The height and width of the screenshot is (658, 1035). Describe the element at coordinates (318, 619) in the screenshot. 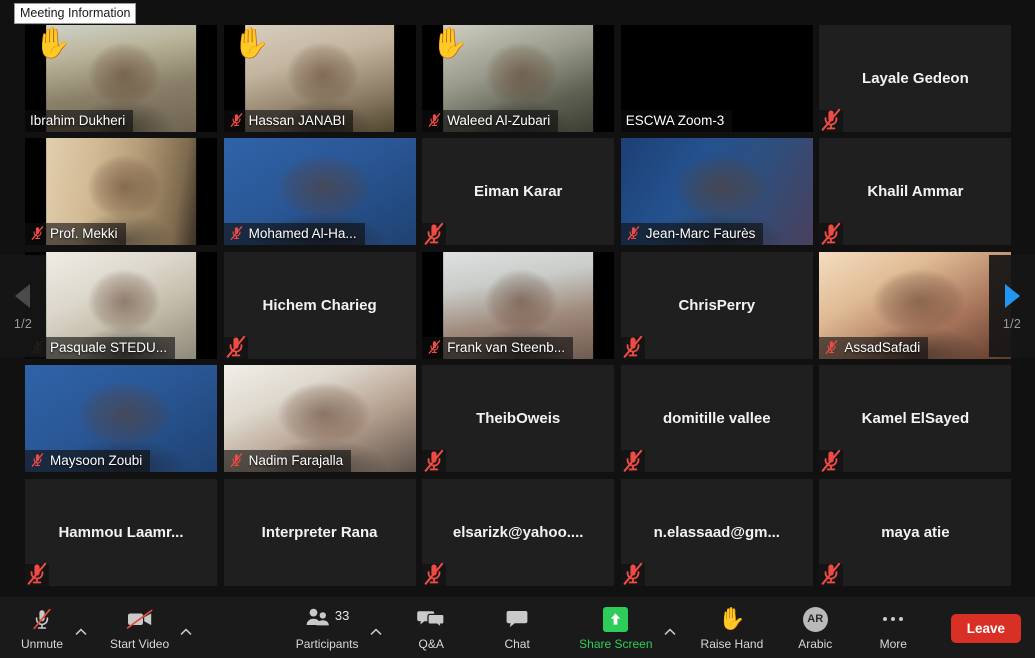

I see `people-icon` at that location.